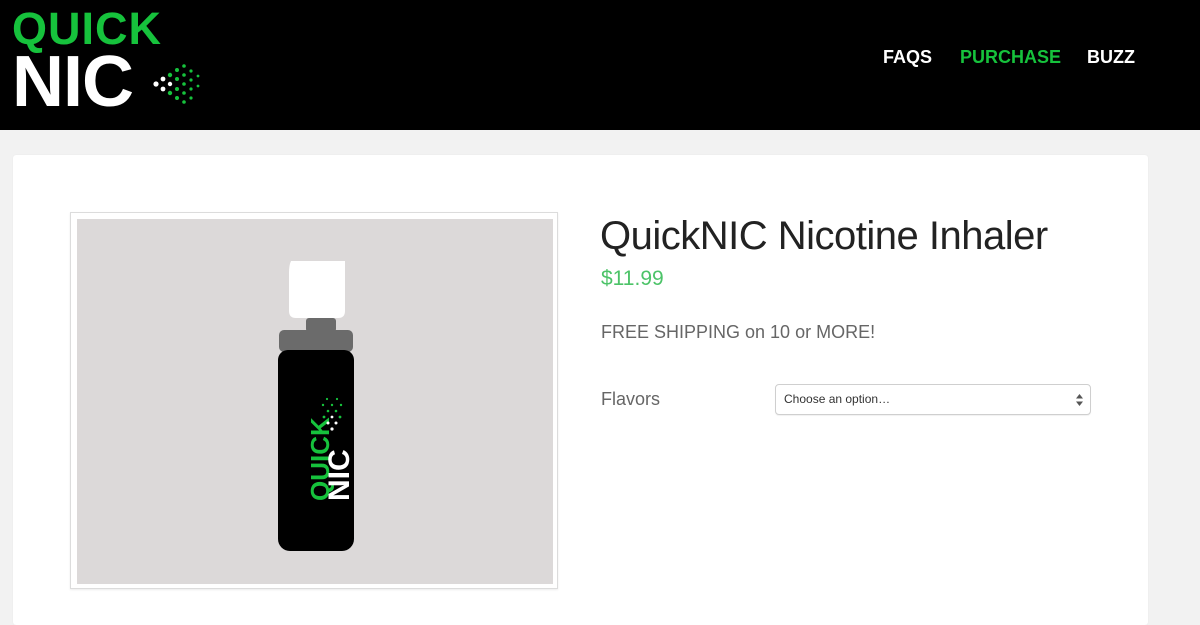 The height and width of the screenshot is (625, 1200). Describe the element at coordinates (339, 475) in the screenshot. I see `bottle-label-nic: NIC` at that location.